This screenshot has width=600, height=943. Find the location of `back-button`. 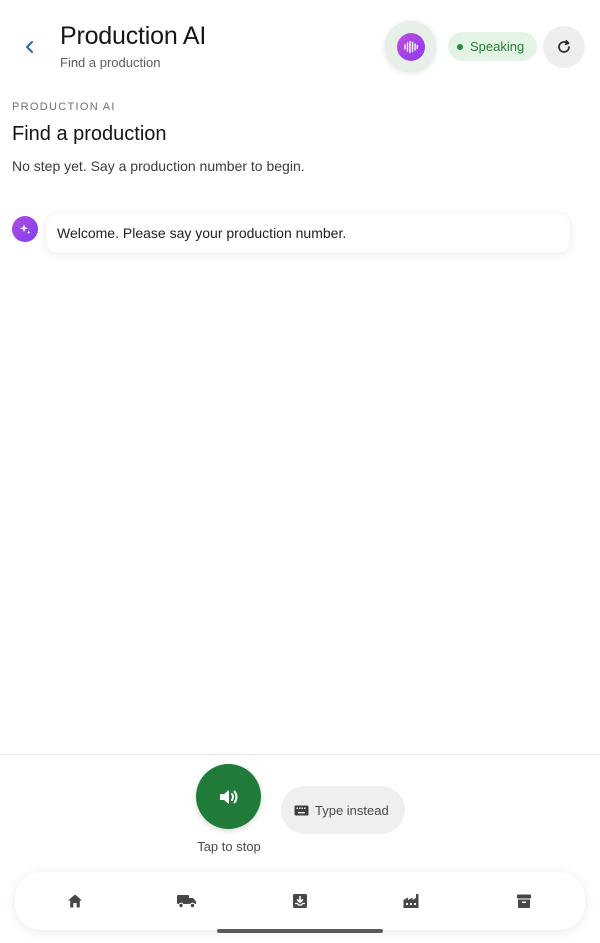

back-button is located at coordinates (30, 47).